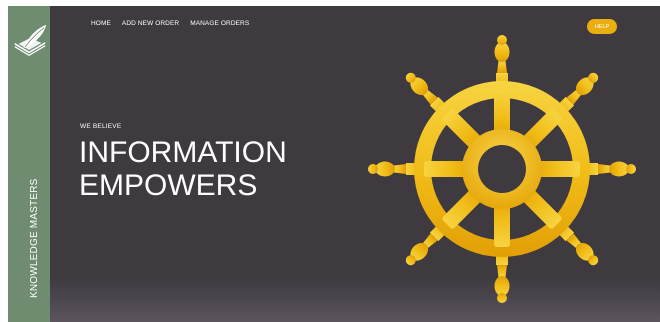 Image resolution: width=660 pixels, height=322 pixels. Describe the element at coordinates (101, 23) in the screenshot. I see `nav-home: HOME` at that location.